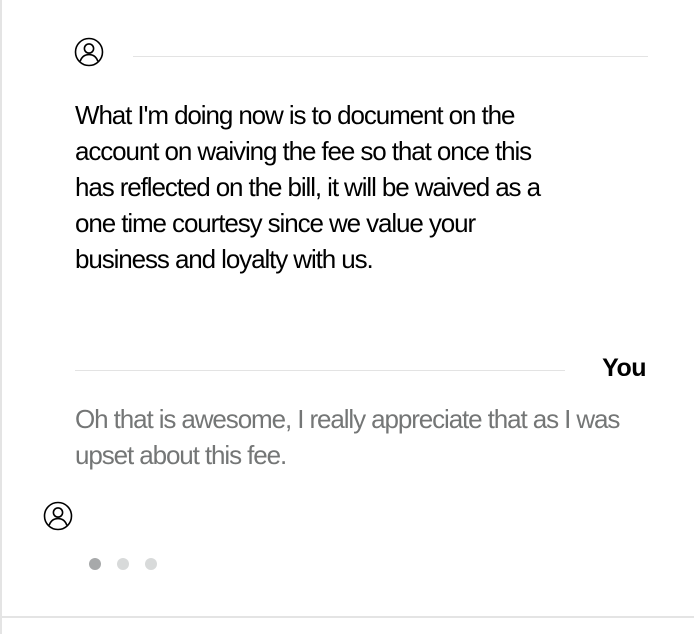 The image size is (694, 634). What do you see at coordinates (390, 56) in the screenshot?
I see `agent-message-divider` at bounding box center [390, 56].